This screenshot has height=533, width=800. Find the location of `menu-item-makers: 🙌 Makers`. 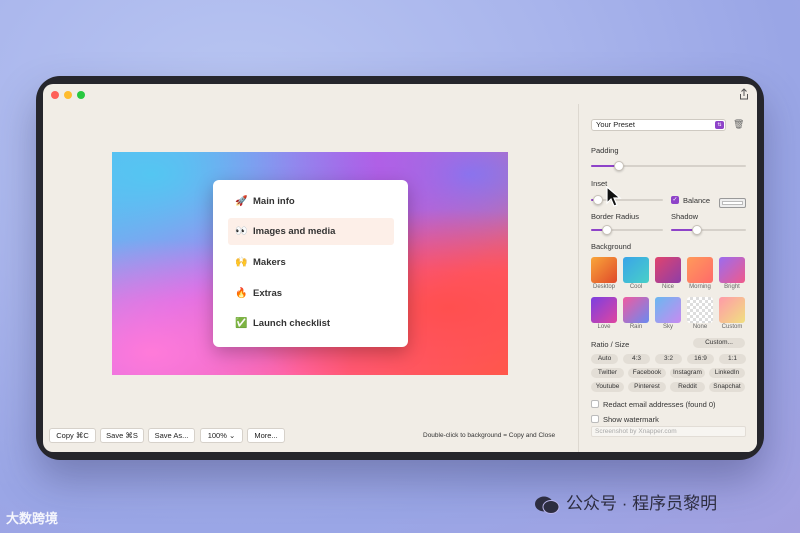

menu-item-makers: 🙌 Makers is located at coordinates (311, 262).